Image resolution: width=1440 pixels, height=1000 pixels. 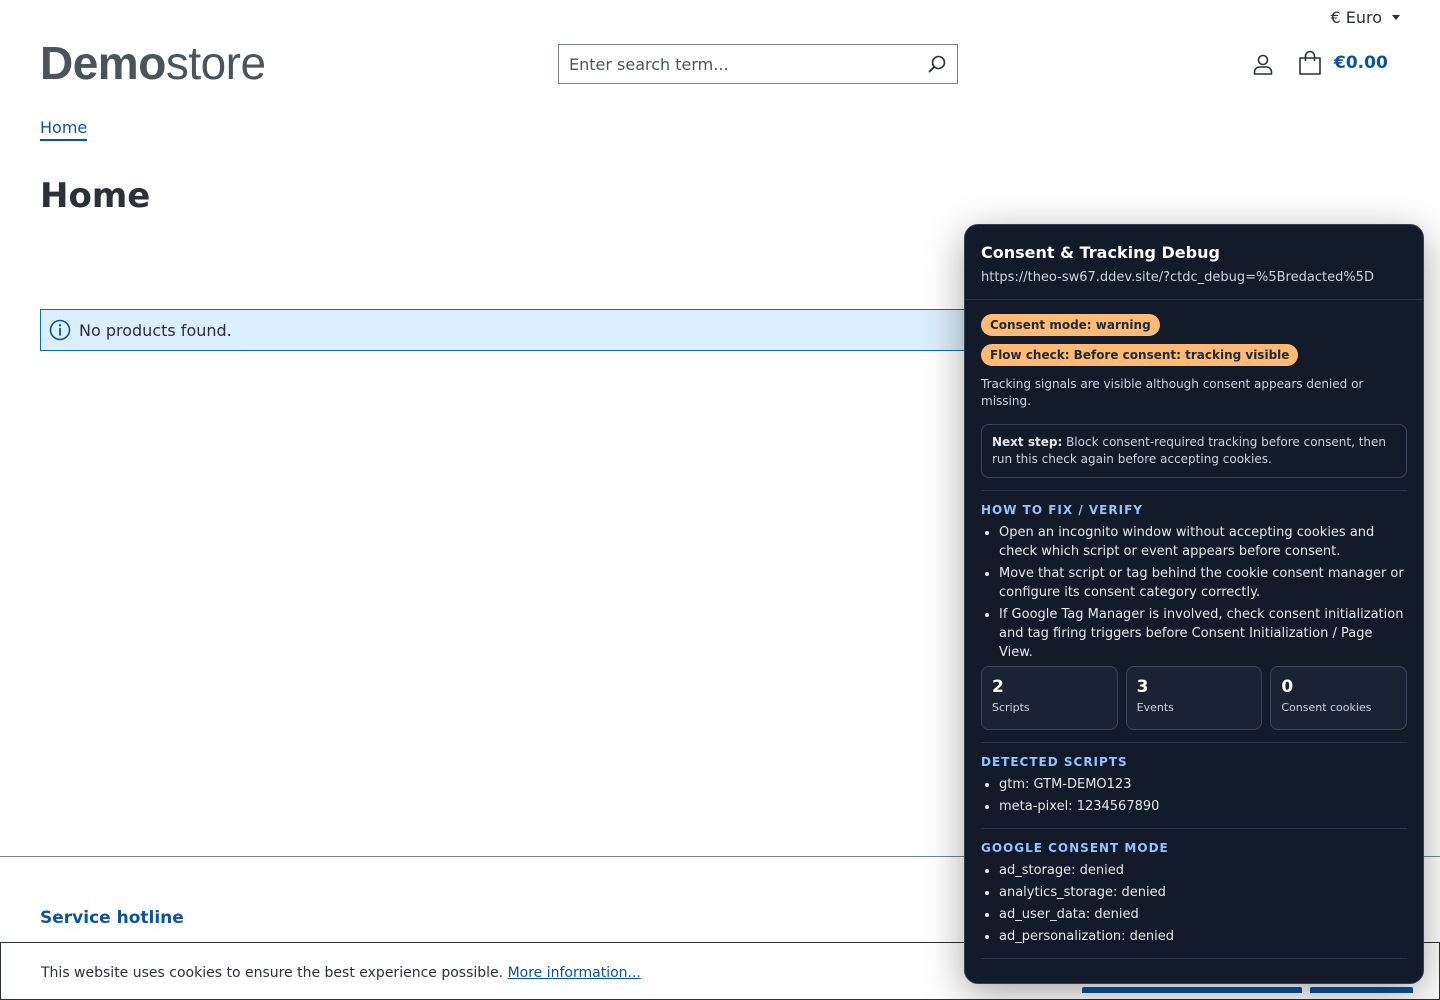 I want to click on stat-label: Consent cookies, so click(x=1326, y=707).